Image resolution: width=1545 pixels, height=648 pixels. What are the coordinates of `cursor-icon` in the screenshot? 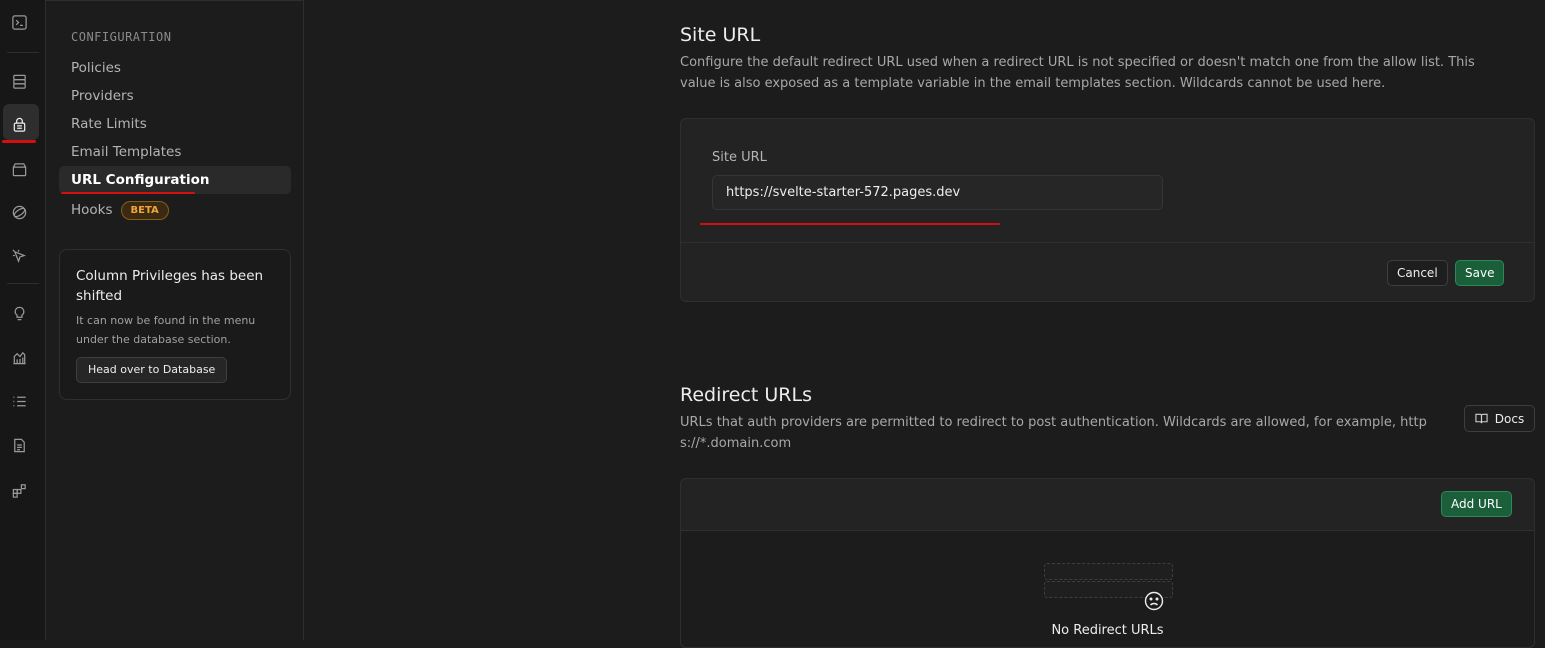 It's located at (19, 256).